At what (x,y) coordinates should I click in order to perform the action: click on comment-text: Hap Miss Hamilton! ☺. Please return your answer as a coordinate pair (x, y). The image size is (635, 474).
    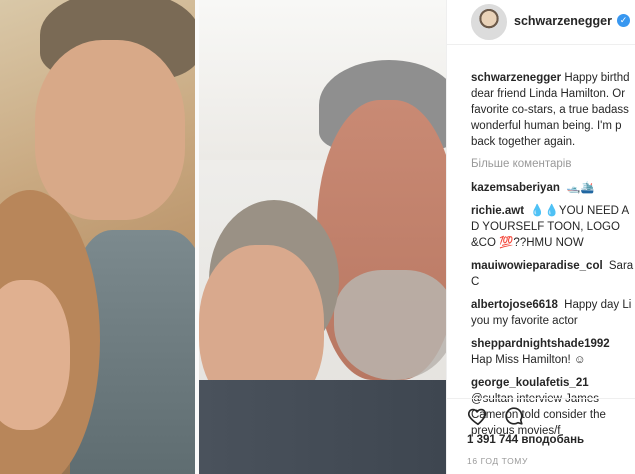
    Looking at the image, I should click on (528, 360).